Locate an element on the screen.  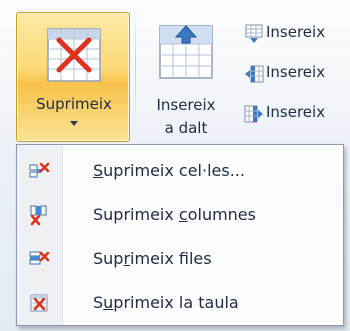
delete-button: Suprimeix is located at coordinates (73, 77).